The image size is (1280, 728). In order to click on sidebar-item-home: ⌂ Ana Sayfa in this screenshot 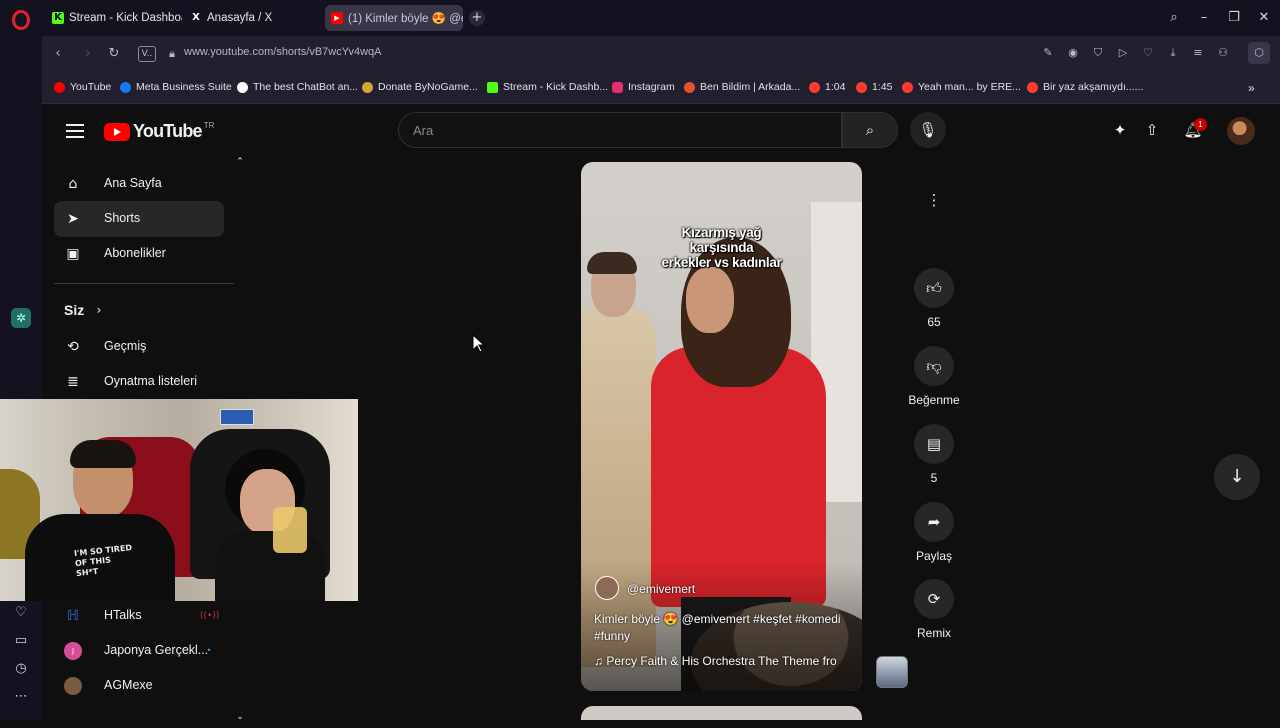, I will do `click(139, 184)`.